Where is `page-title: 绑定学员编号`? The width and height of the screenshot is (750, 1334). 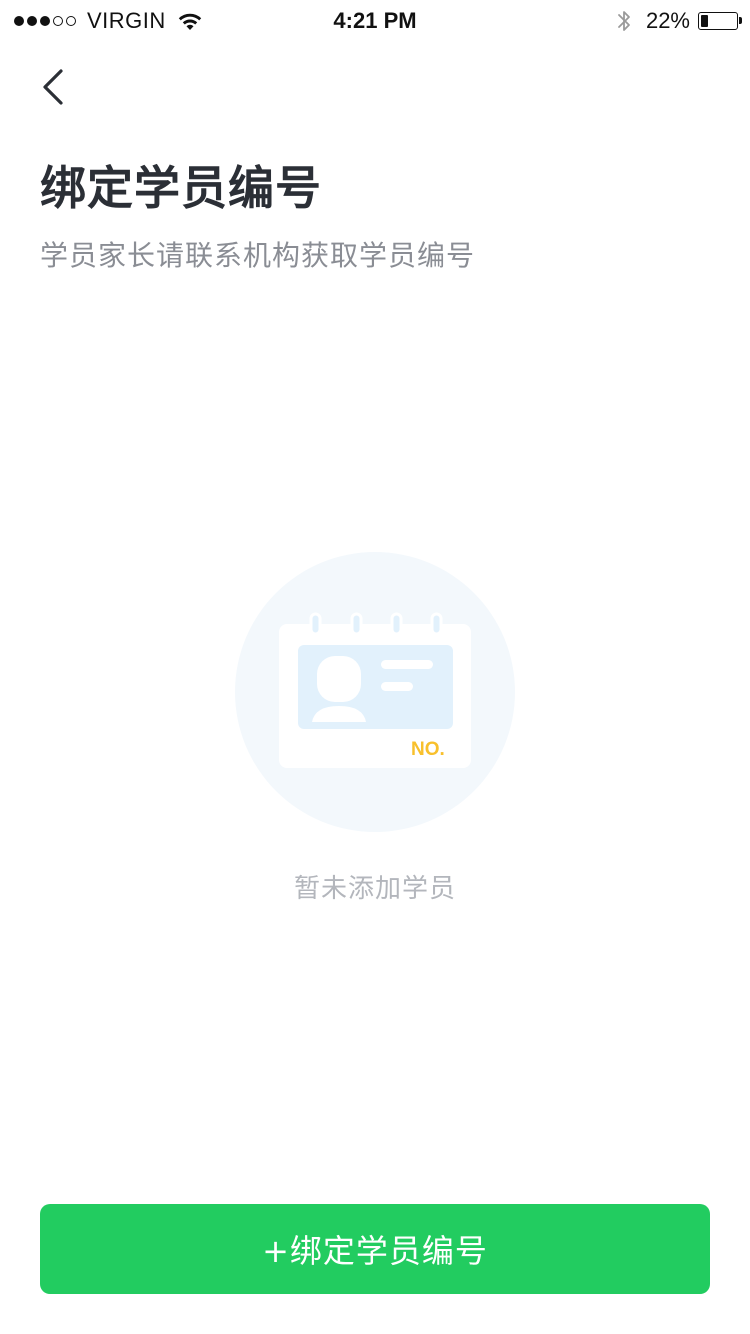 page-title: 绑定学员编号 is located at coordinates (181, 188).